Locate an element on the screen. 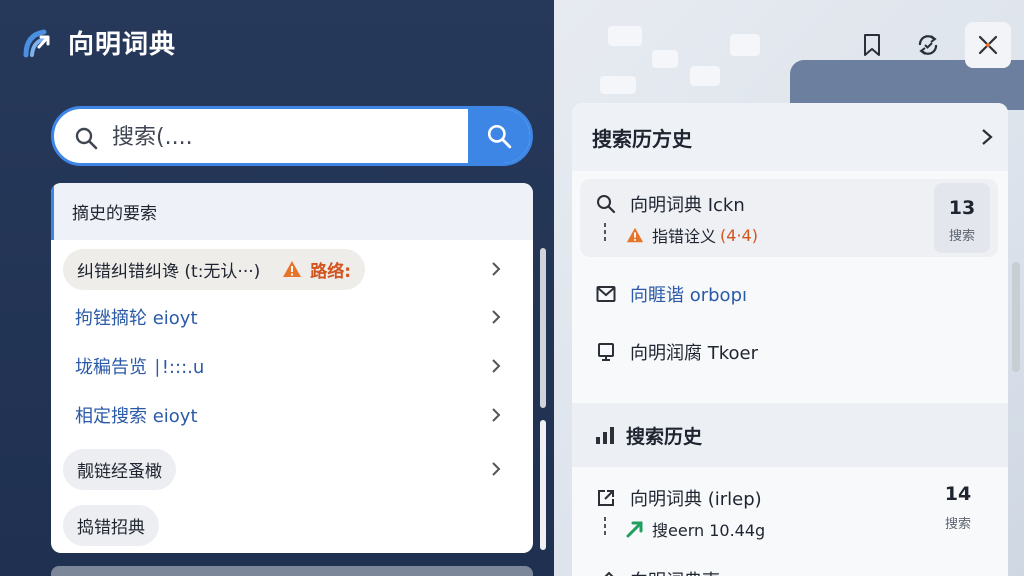  search-button-icon is located at coordinates (499, 136).